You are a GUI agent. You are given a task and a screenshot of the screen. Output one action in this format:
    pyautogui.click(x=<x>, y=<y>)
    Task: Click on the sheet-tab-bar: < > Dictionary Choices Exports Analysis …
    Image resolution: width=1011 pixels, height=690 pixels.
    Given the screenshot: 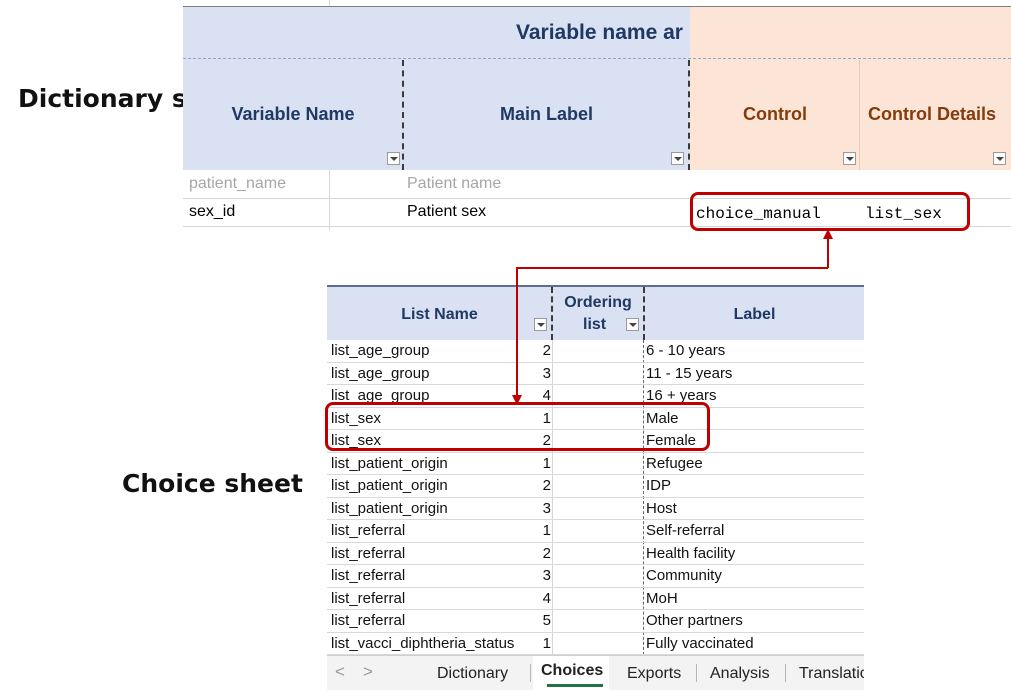 What is the action you would take?
    pyautogui.click(x=595, y=672)
    